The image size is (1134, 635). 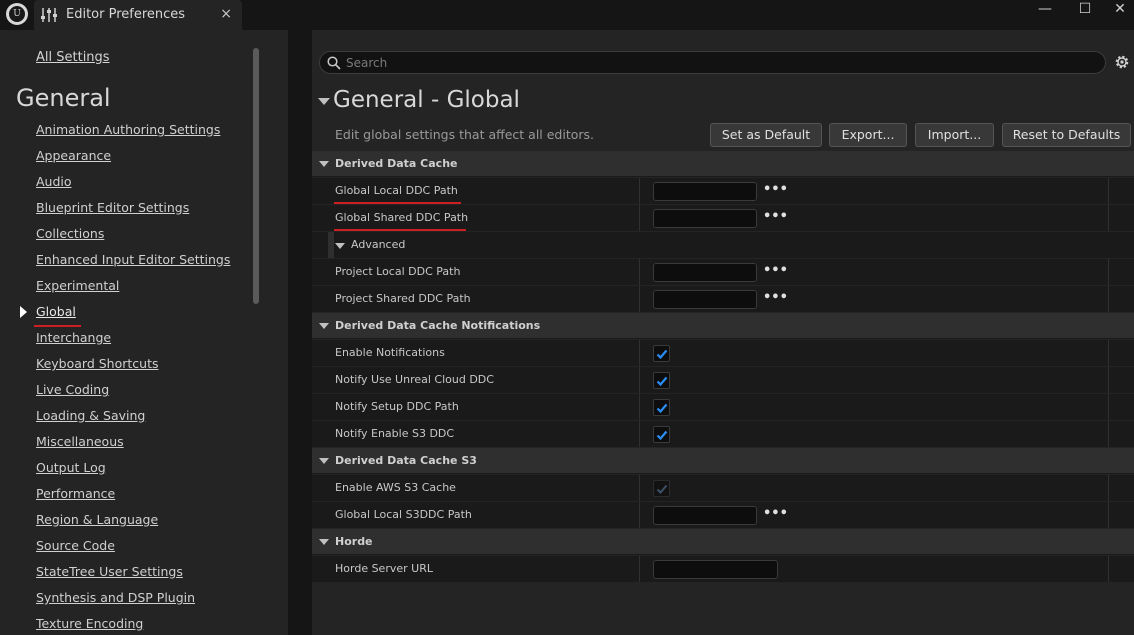 I want to click on notify-s3-checkbox, so click(x=661, y=434).